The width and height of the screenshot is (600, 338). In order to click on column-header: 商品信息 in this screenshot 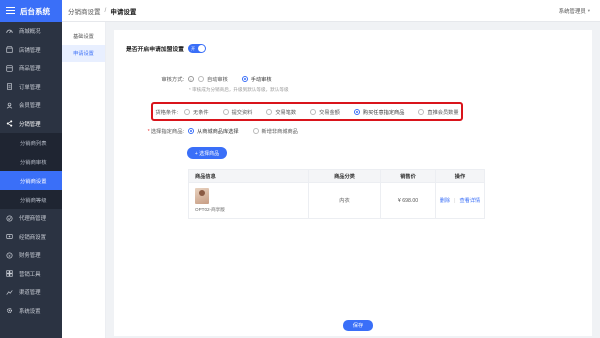, I will do `click(248, 176)`.